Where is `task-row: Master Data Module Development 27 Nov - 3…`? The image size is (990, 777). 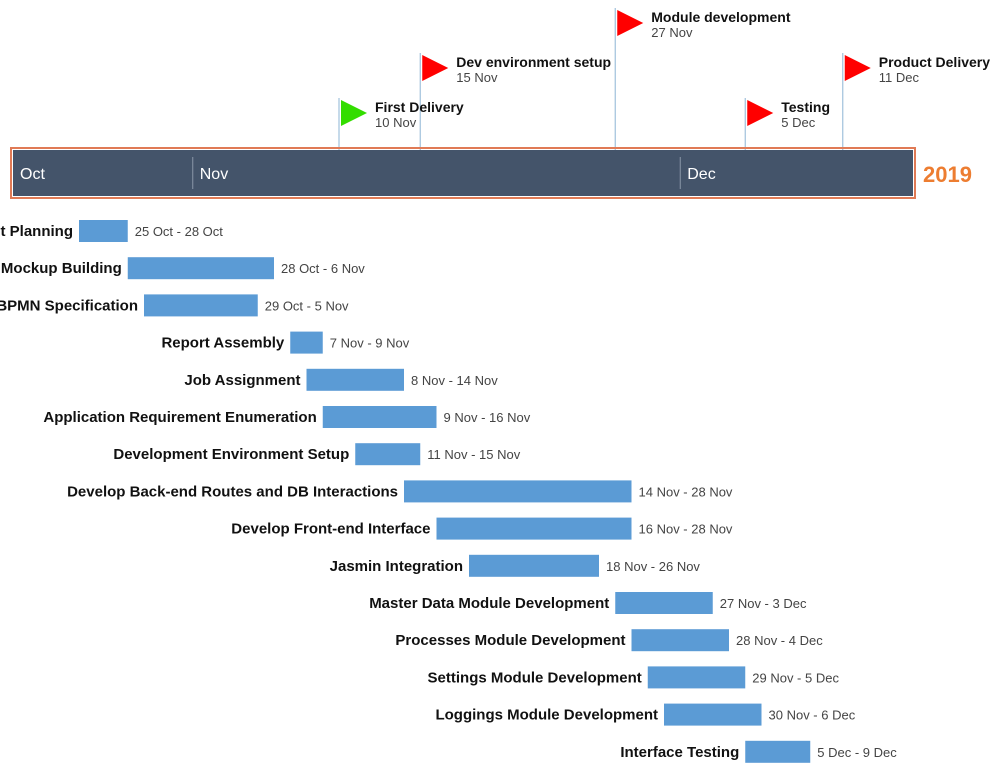 task-row: Master Data Module Development 27 Nov - 3… is located at coordinates (588, 603).